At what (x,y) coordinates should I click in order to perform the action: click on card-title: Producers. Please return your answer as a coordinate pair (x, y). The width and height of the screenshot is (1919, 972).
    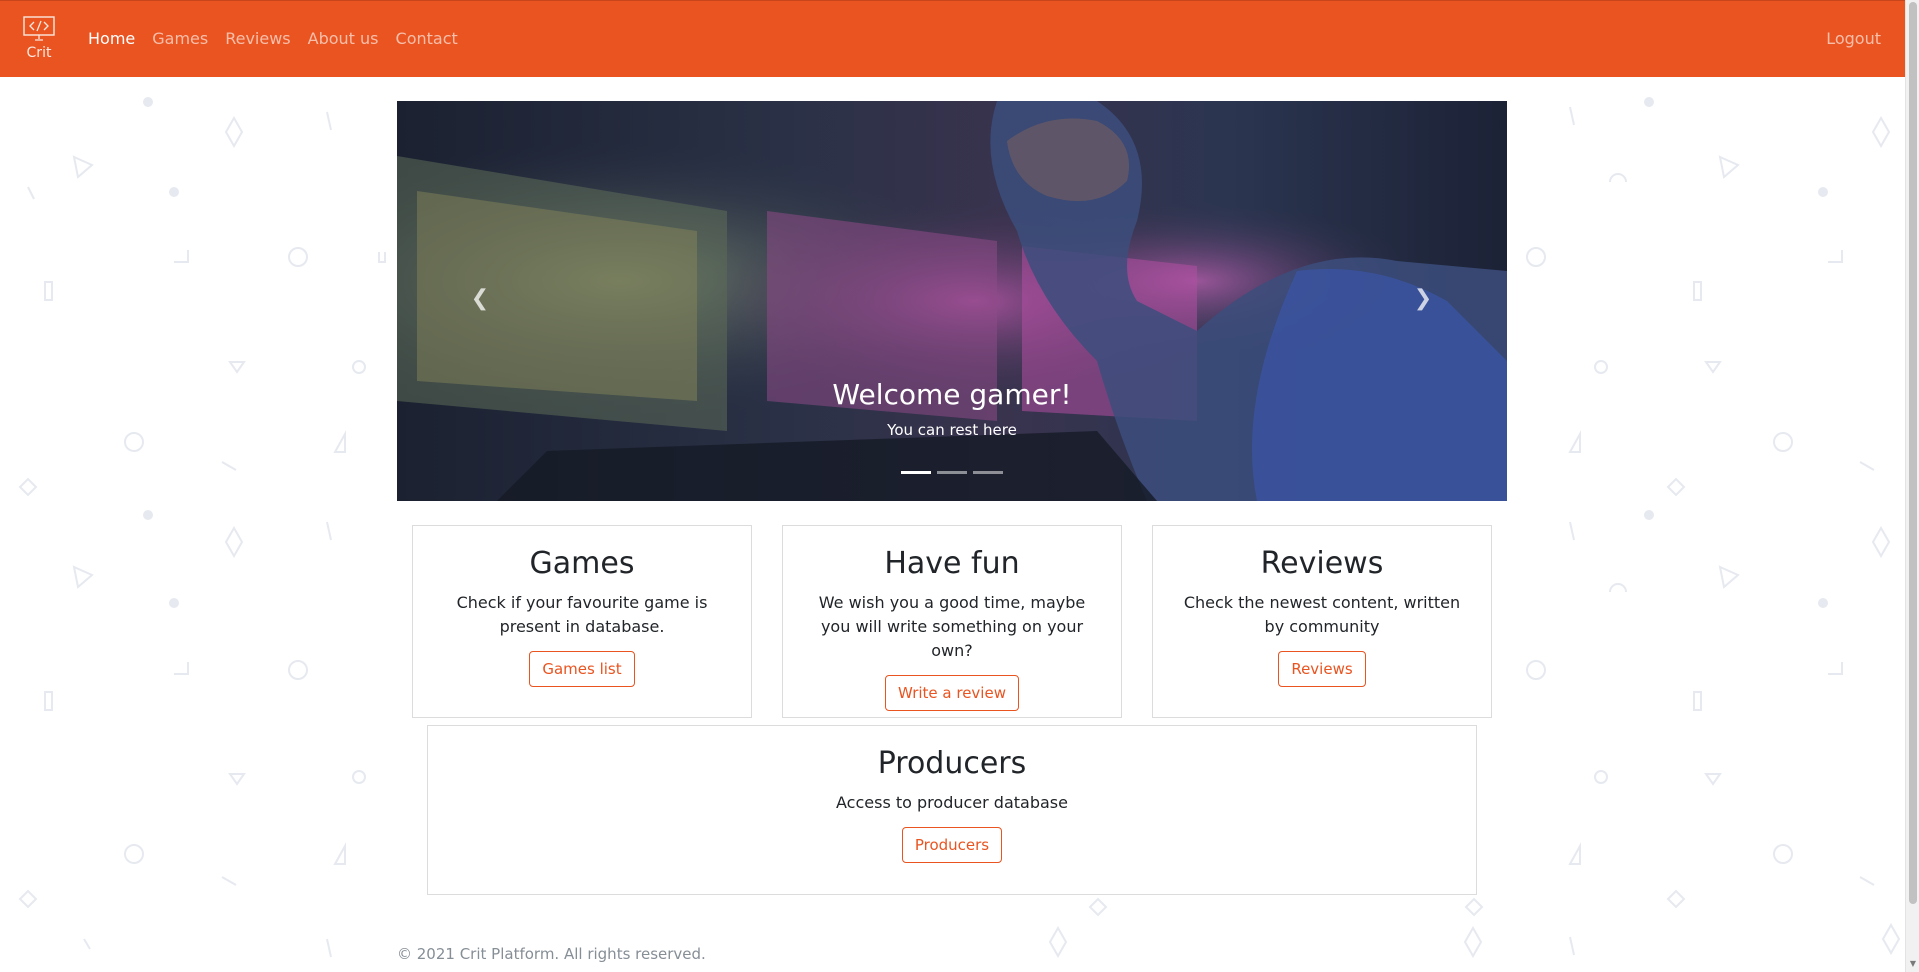
    Looking at the image, I should click on (952, 763).